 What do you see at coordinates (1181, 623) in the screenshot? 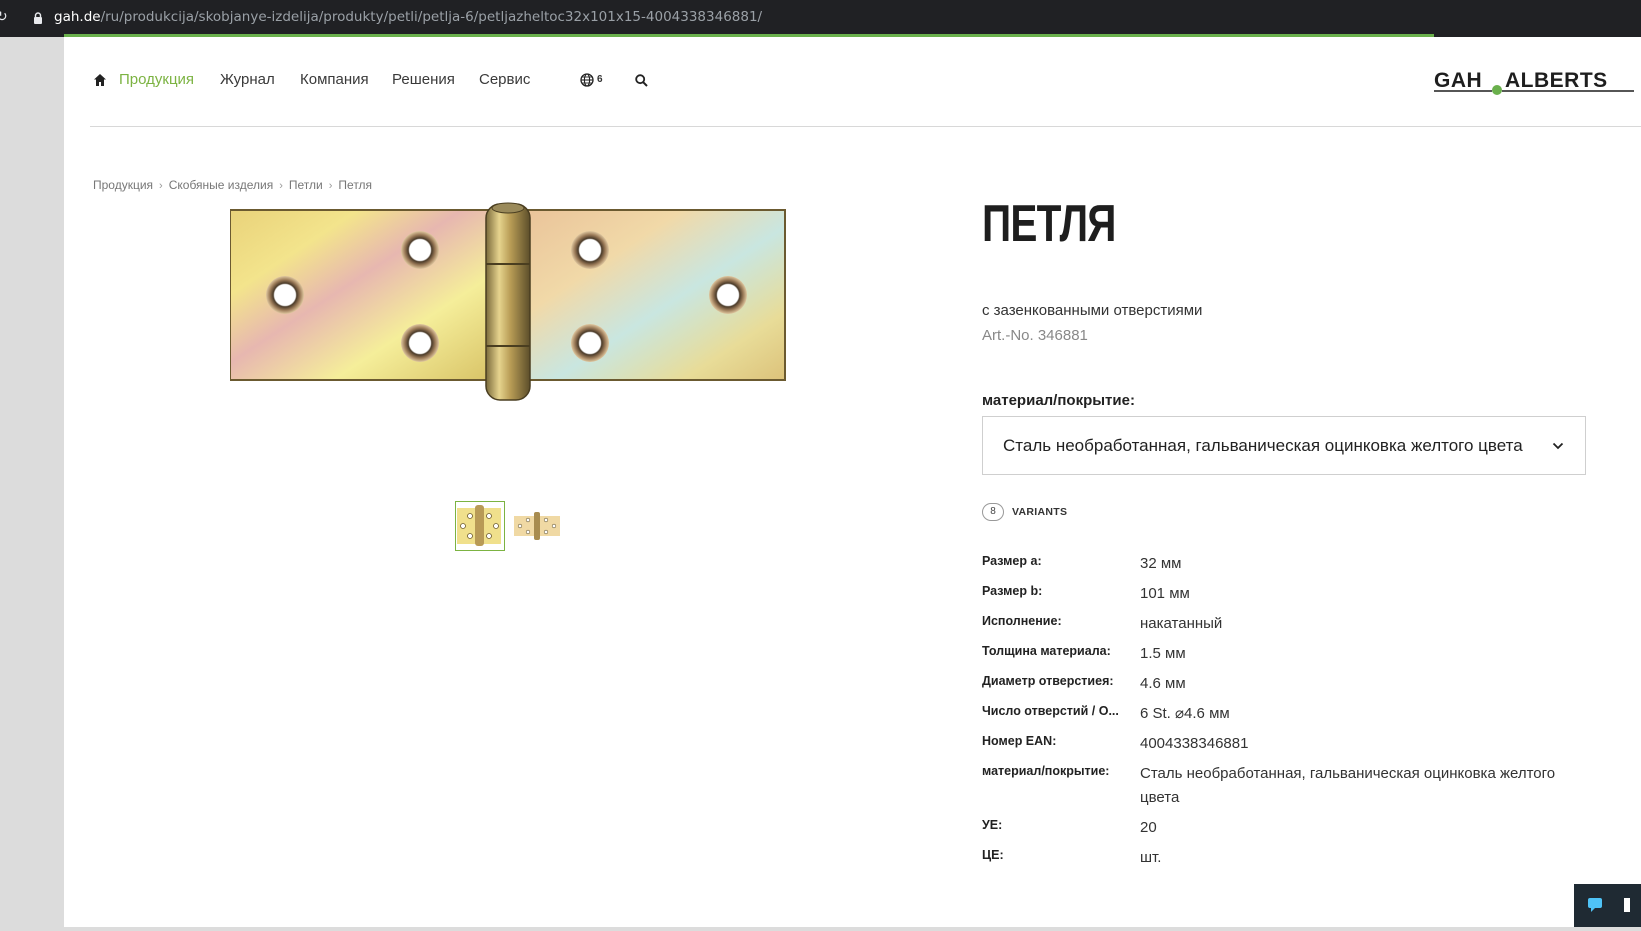
I see `spec-value: накатанный` at bounding box center [1181, 623].